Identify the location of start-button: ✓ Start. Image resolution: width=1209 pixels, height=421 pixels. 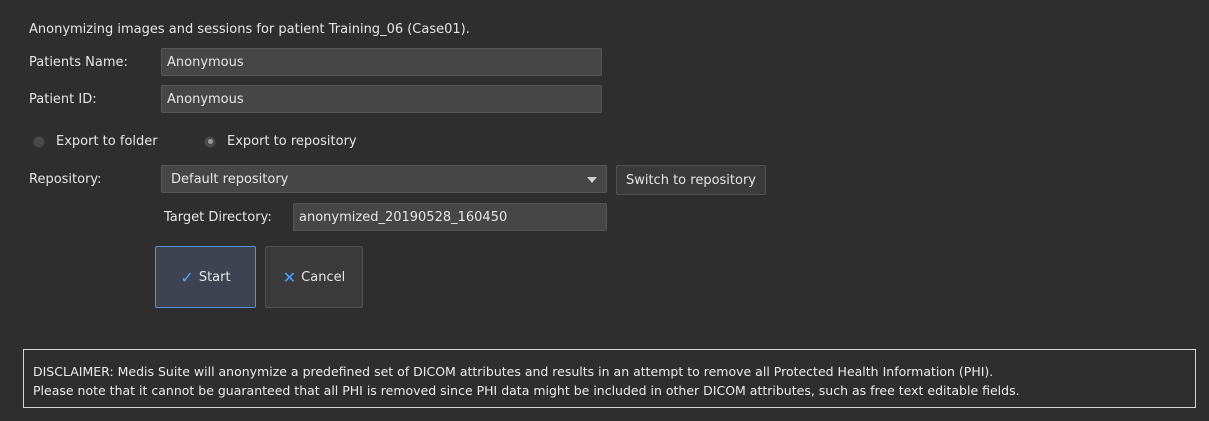
(205, 277).